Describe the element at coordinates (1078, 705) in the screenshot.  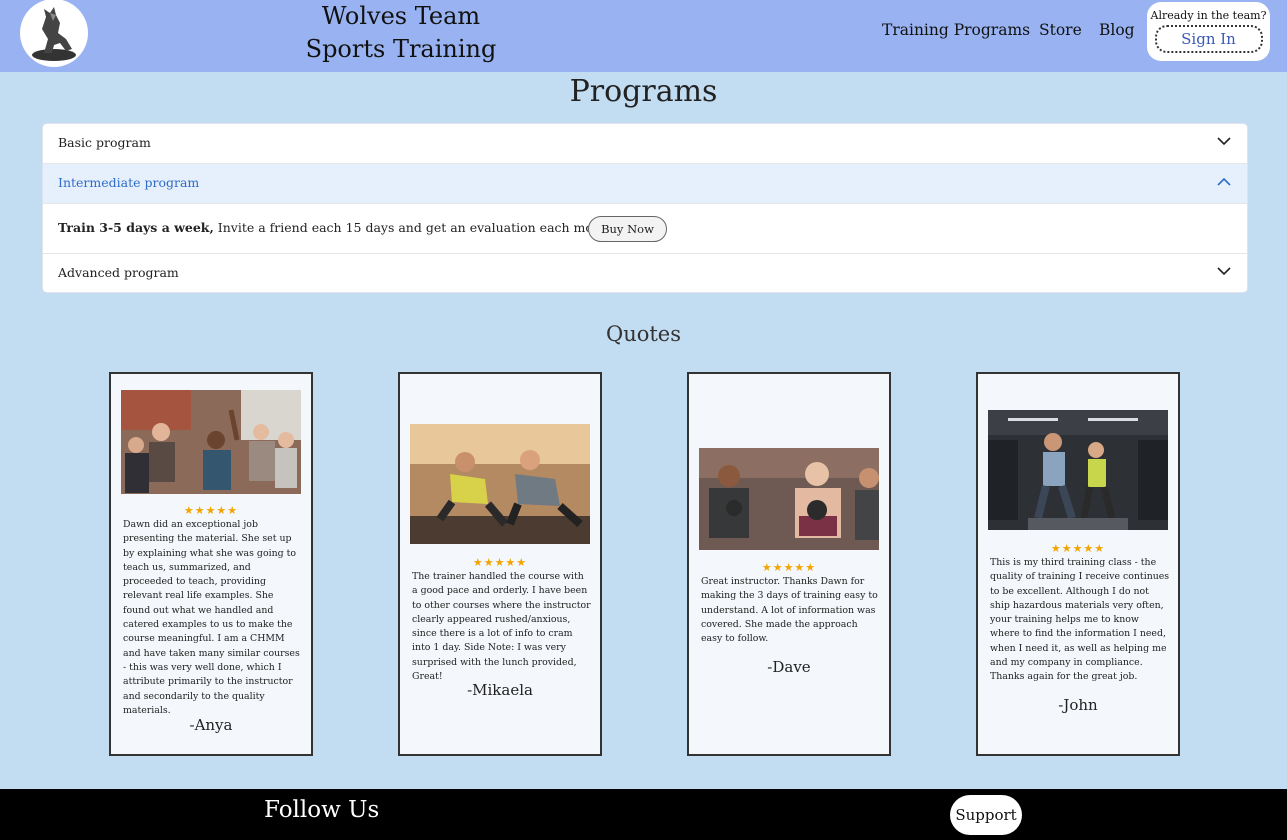
I see `quote-author: -John` at that location.